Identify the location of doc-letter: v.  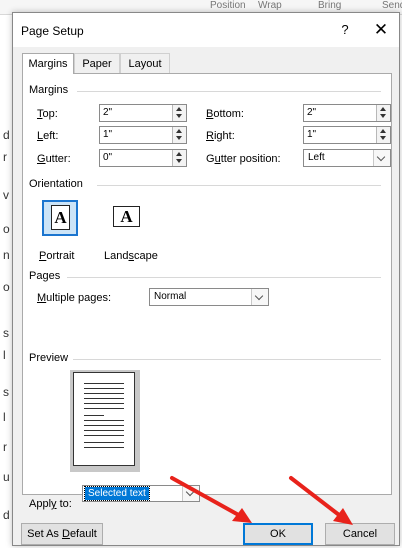
(6, 195).